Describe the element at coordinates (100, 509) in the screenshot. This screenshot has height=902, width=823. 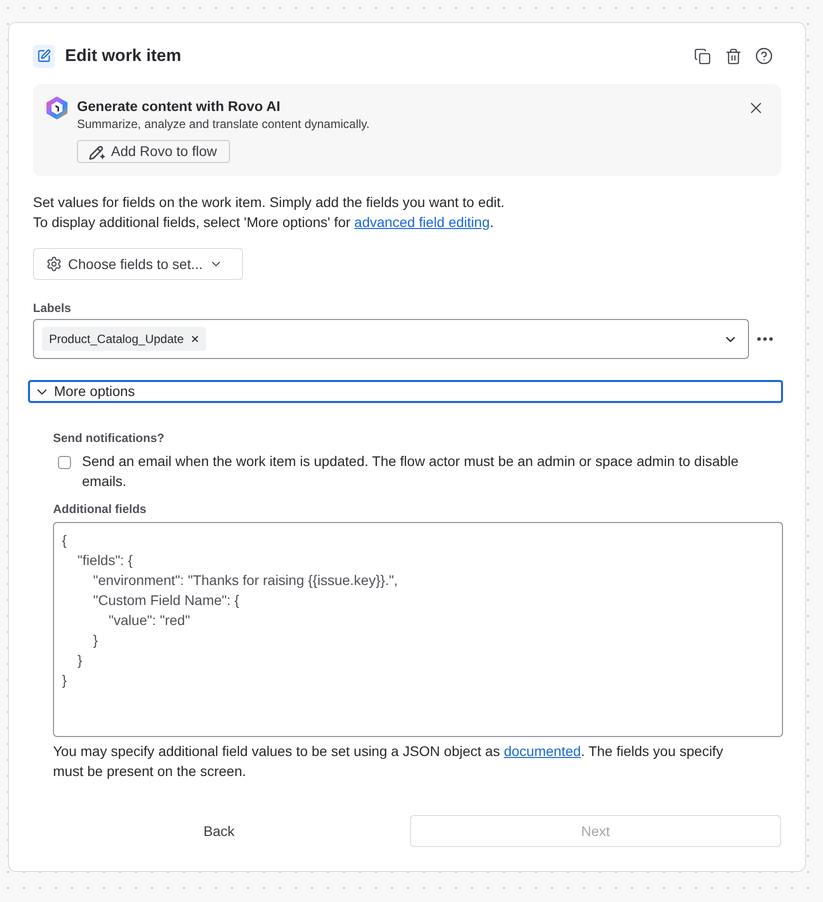
I see `field-label: Additional fields` at that location.